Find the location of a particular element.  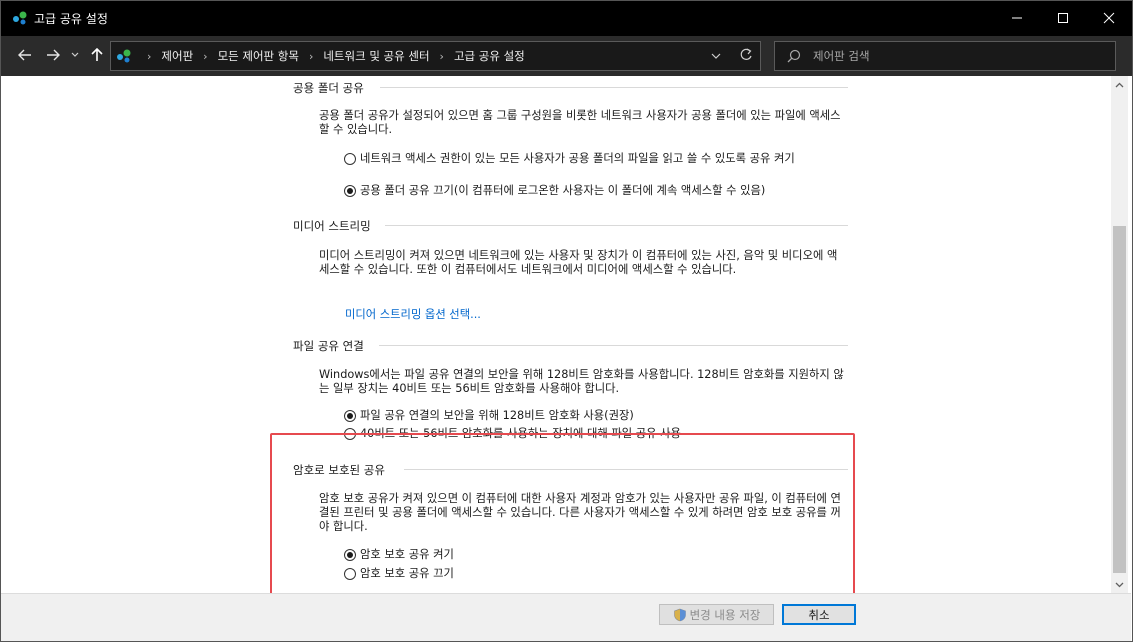

breadcrumb-advanced-sharing: 고급 공유 설정 is located at coordinates (489, 56).